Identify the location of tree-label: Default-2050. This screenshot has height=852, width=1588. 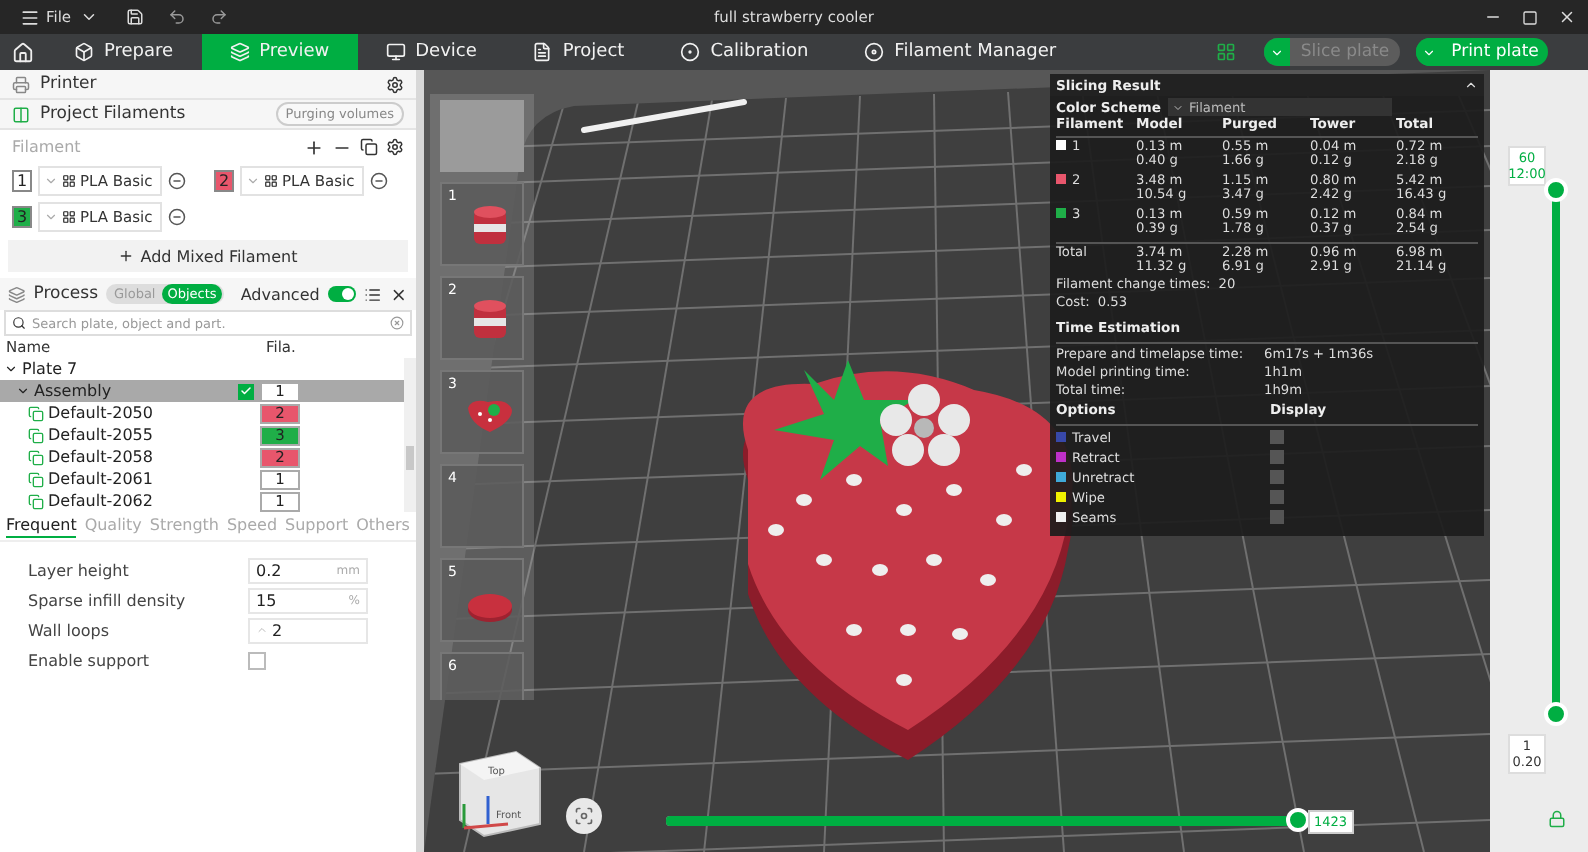
(100, 413).